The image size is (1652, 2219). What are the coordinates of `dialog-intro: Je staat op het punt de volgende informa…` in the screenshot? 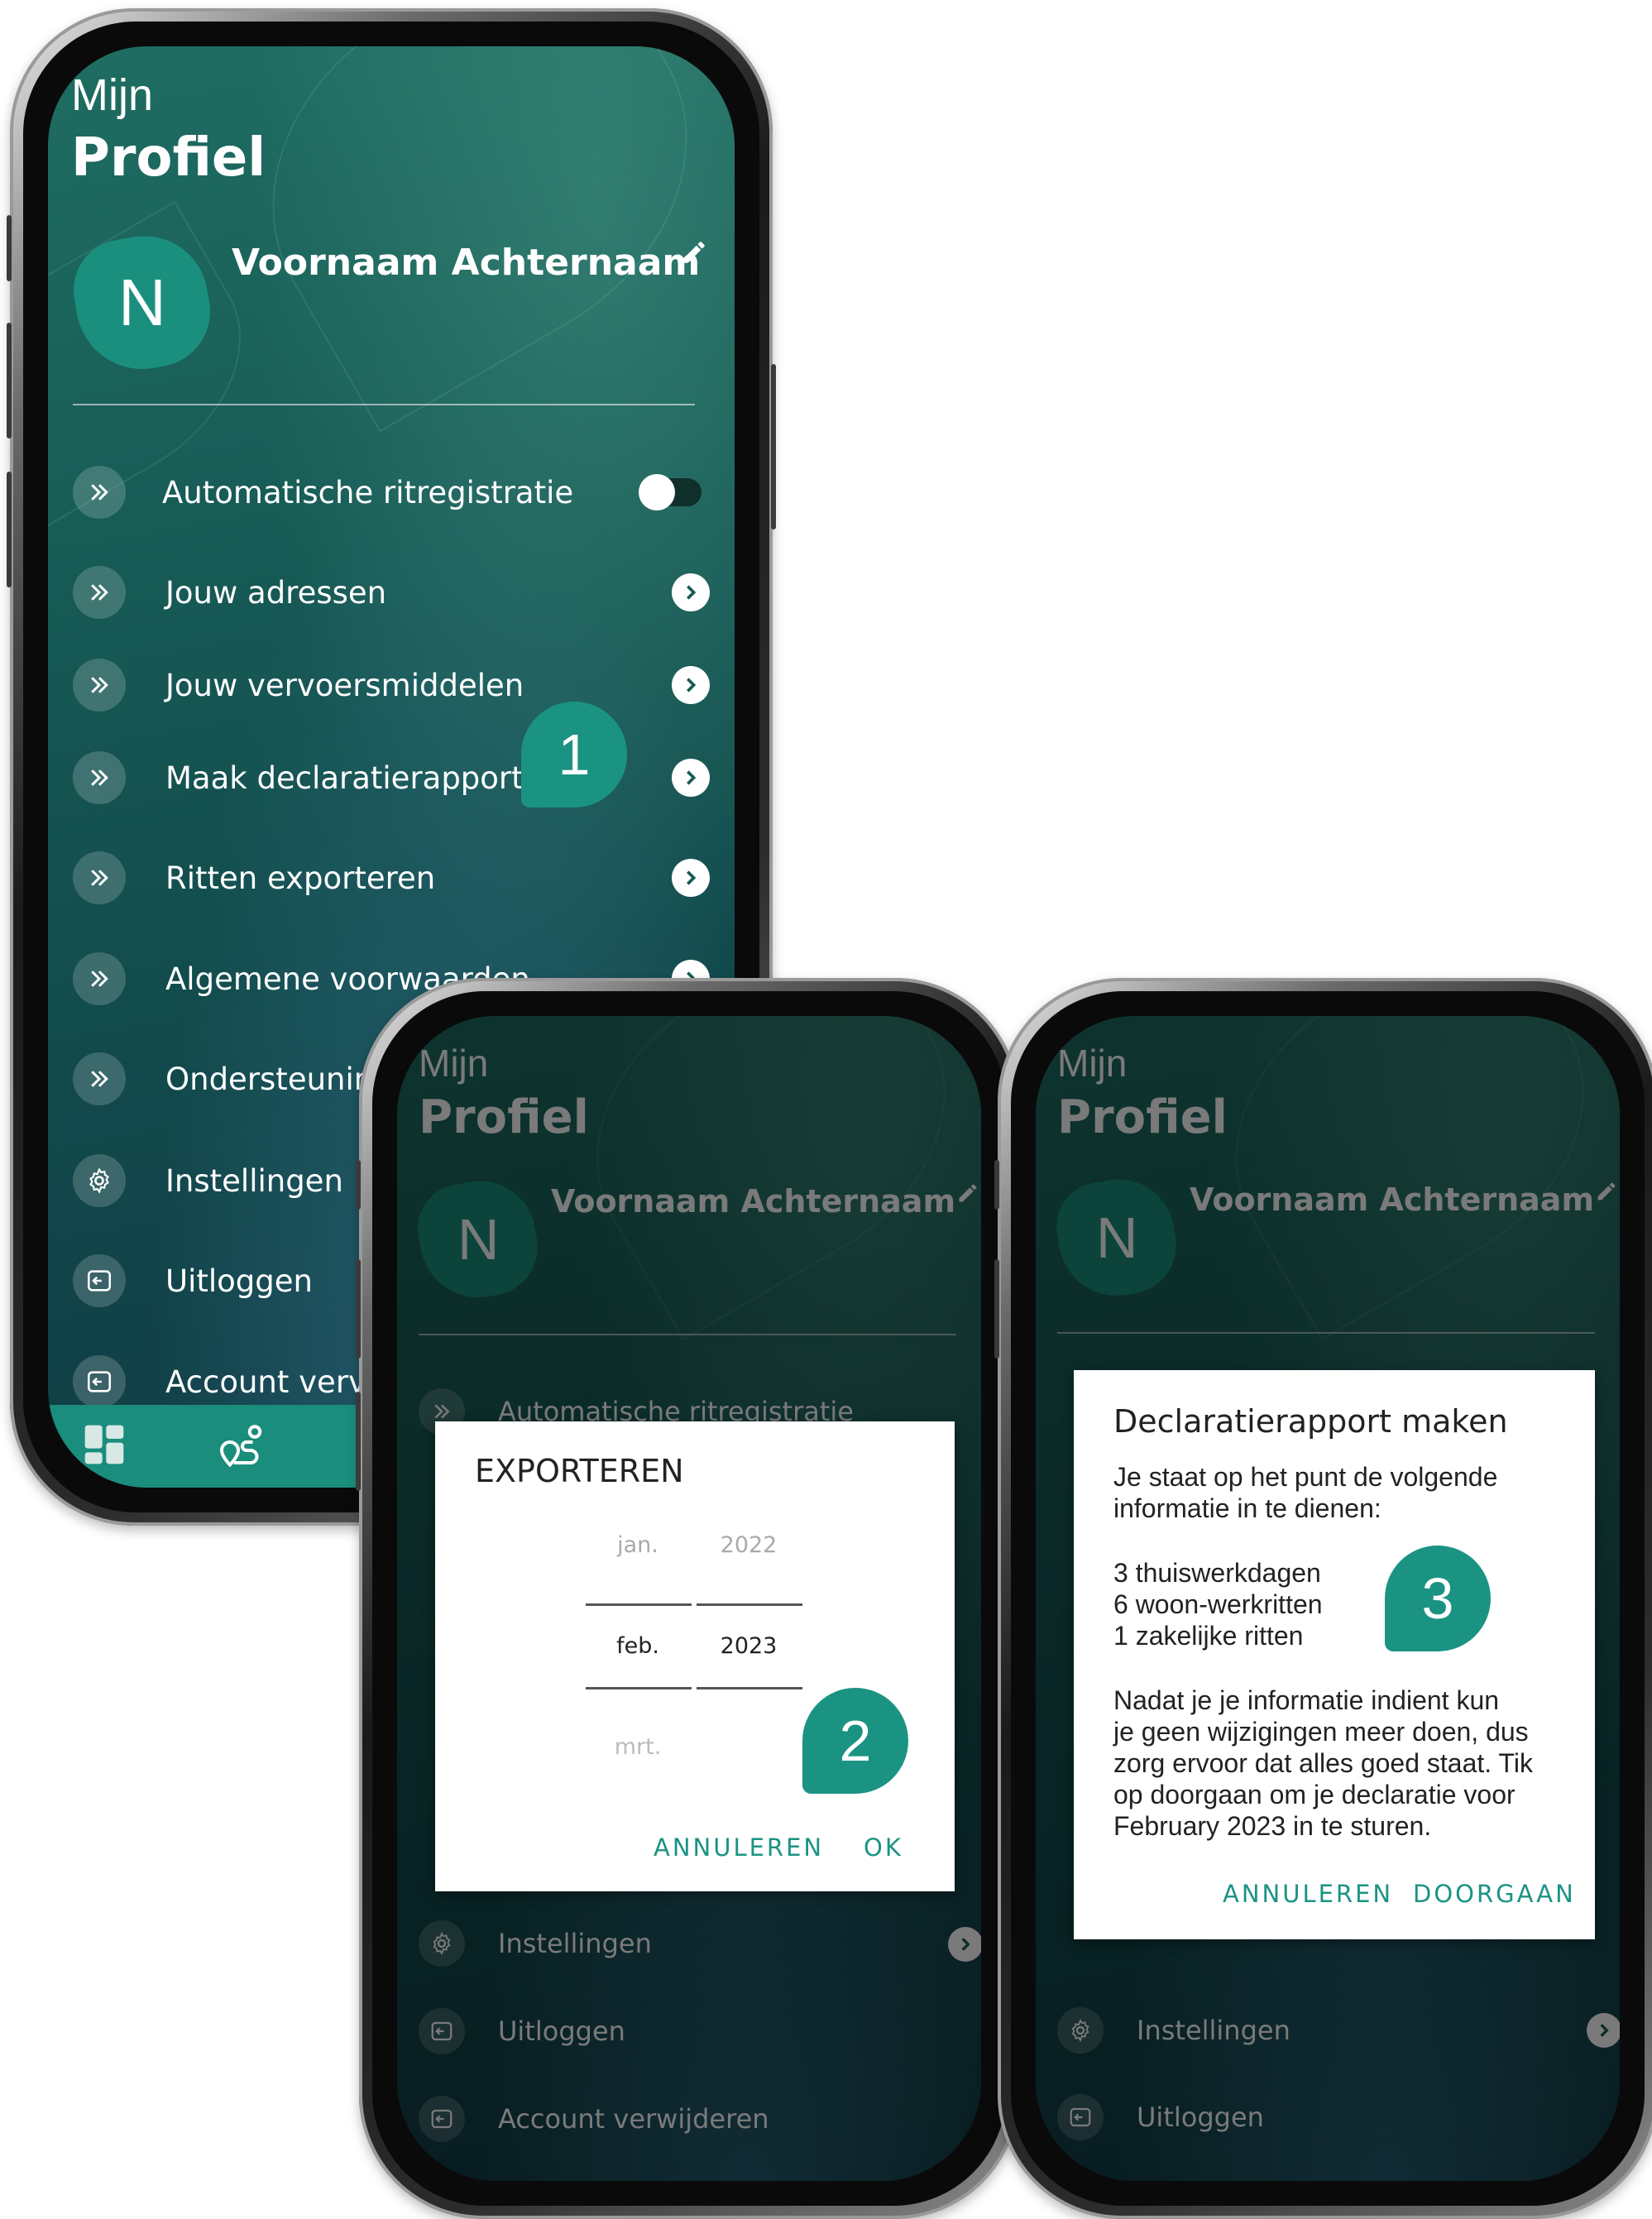 It's located at (1305, 1493).